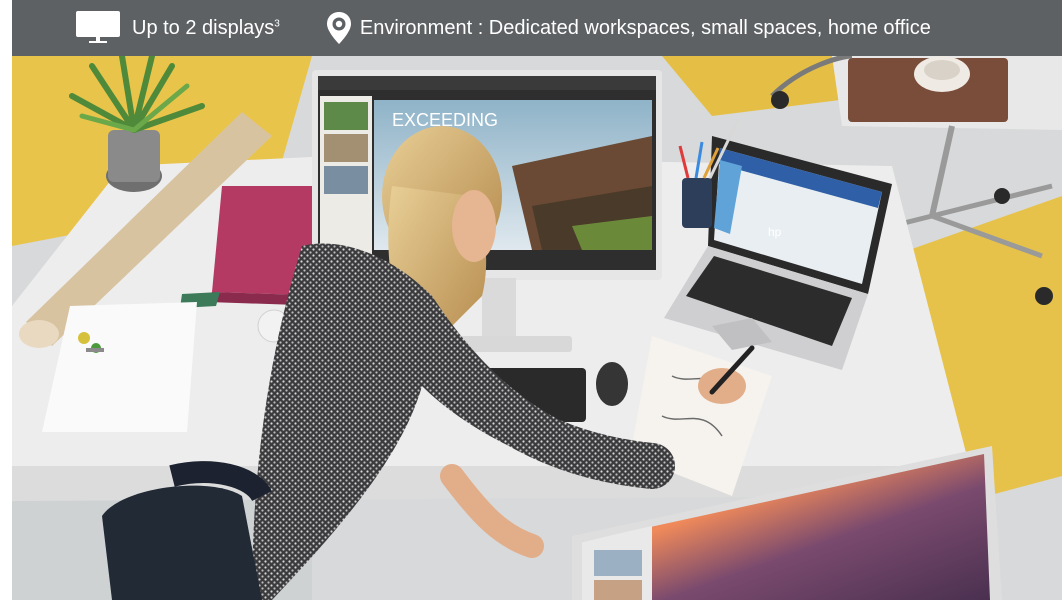  Describe the element at coordinates (775, 232) in the screenshot. I see `laptop-logo: hp` at that location.